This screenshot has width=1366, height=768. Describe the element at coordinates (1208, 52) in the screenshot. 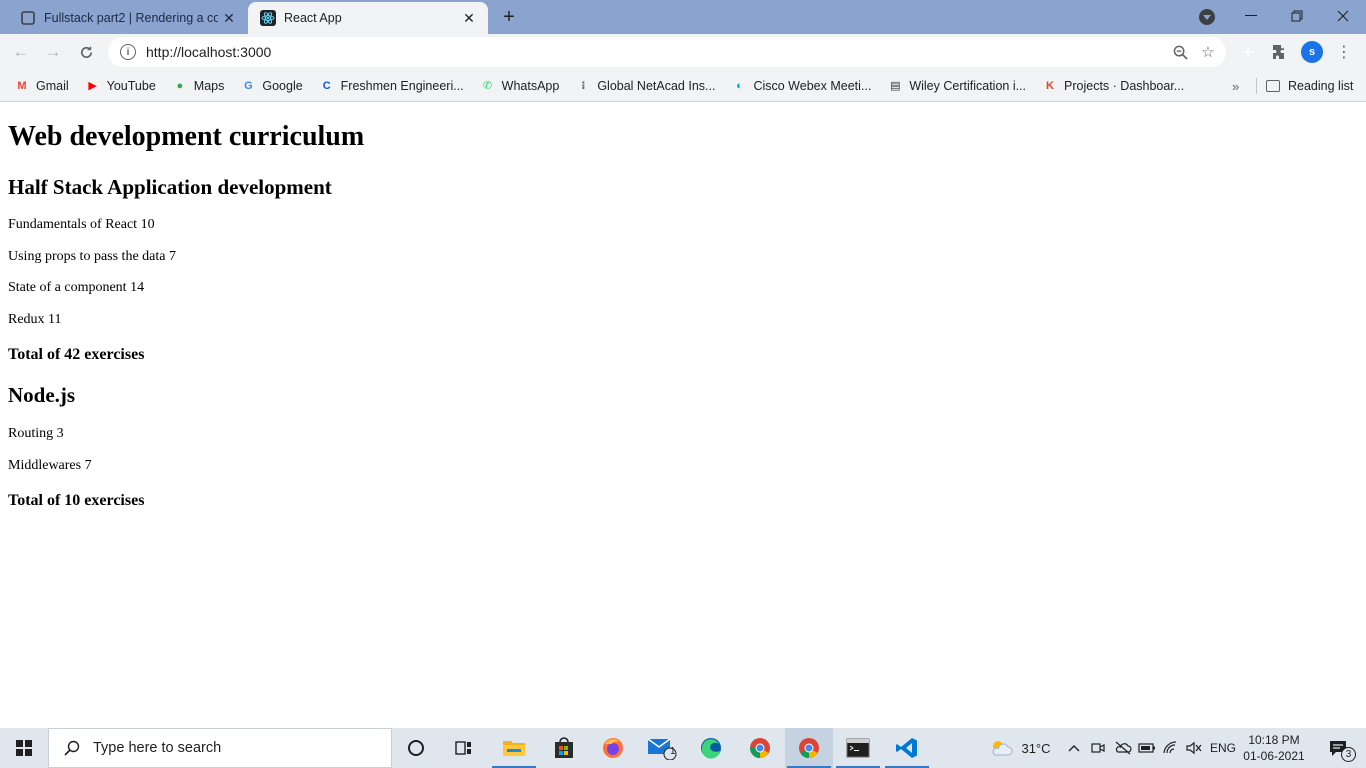

I see `bookmark-star-icon: ☆` at that location.